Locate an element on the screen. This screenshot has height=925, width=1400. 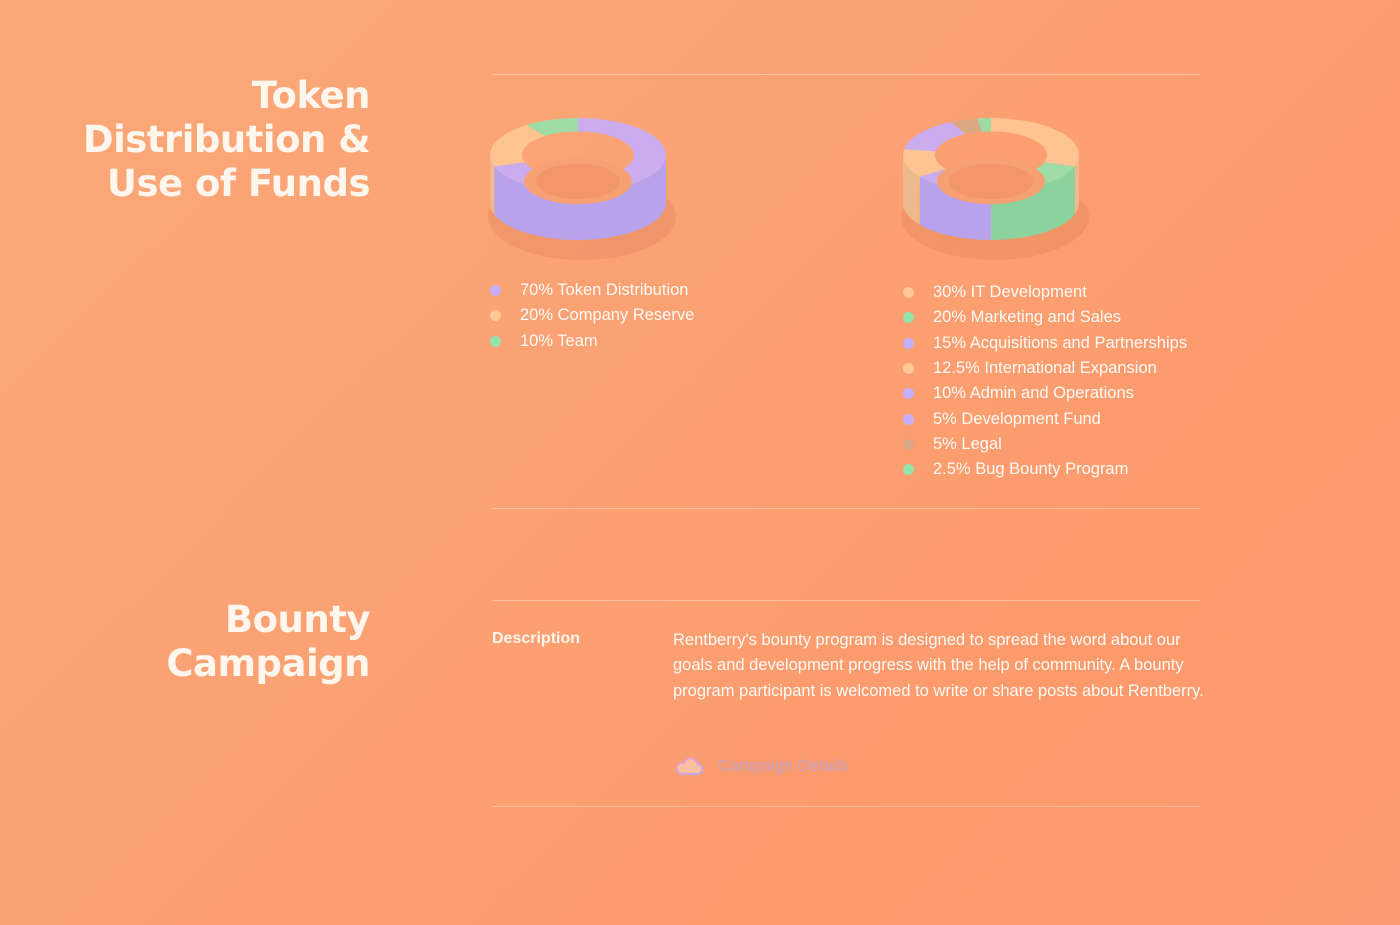
legend-label: 5% Development Fund is located at coordinates (1017, 418).